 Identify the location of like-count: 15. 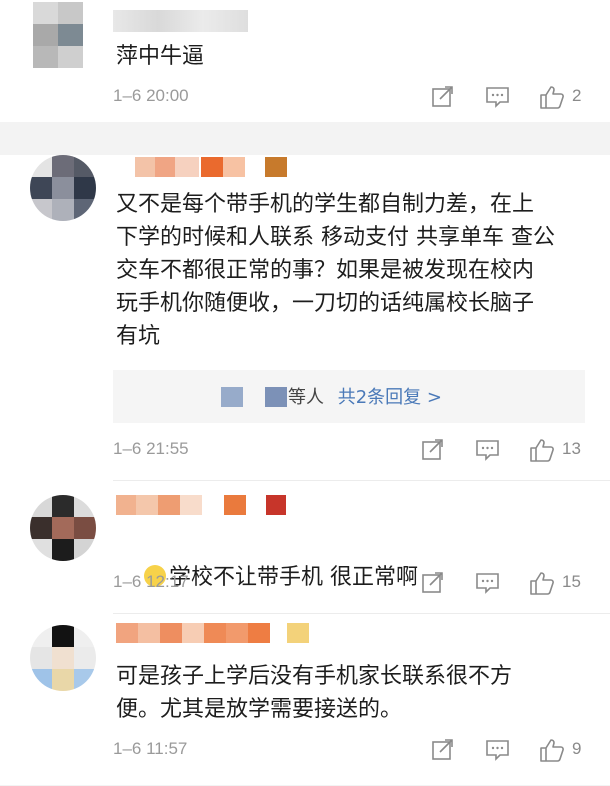
(571, 581).